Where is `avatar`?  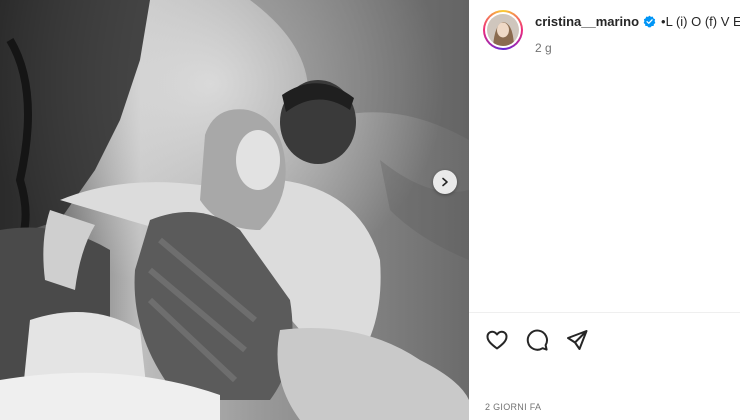
avatar is located at coordinates (503, 30).